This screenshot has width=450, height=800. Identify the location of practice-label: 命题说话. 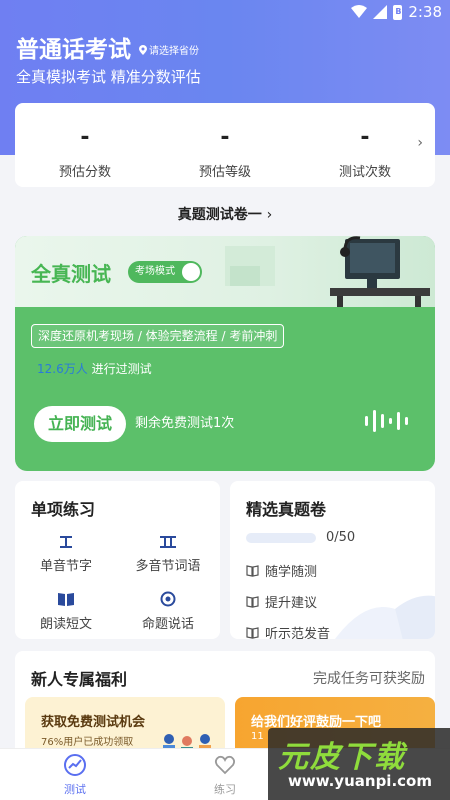
(167, 624).